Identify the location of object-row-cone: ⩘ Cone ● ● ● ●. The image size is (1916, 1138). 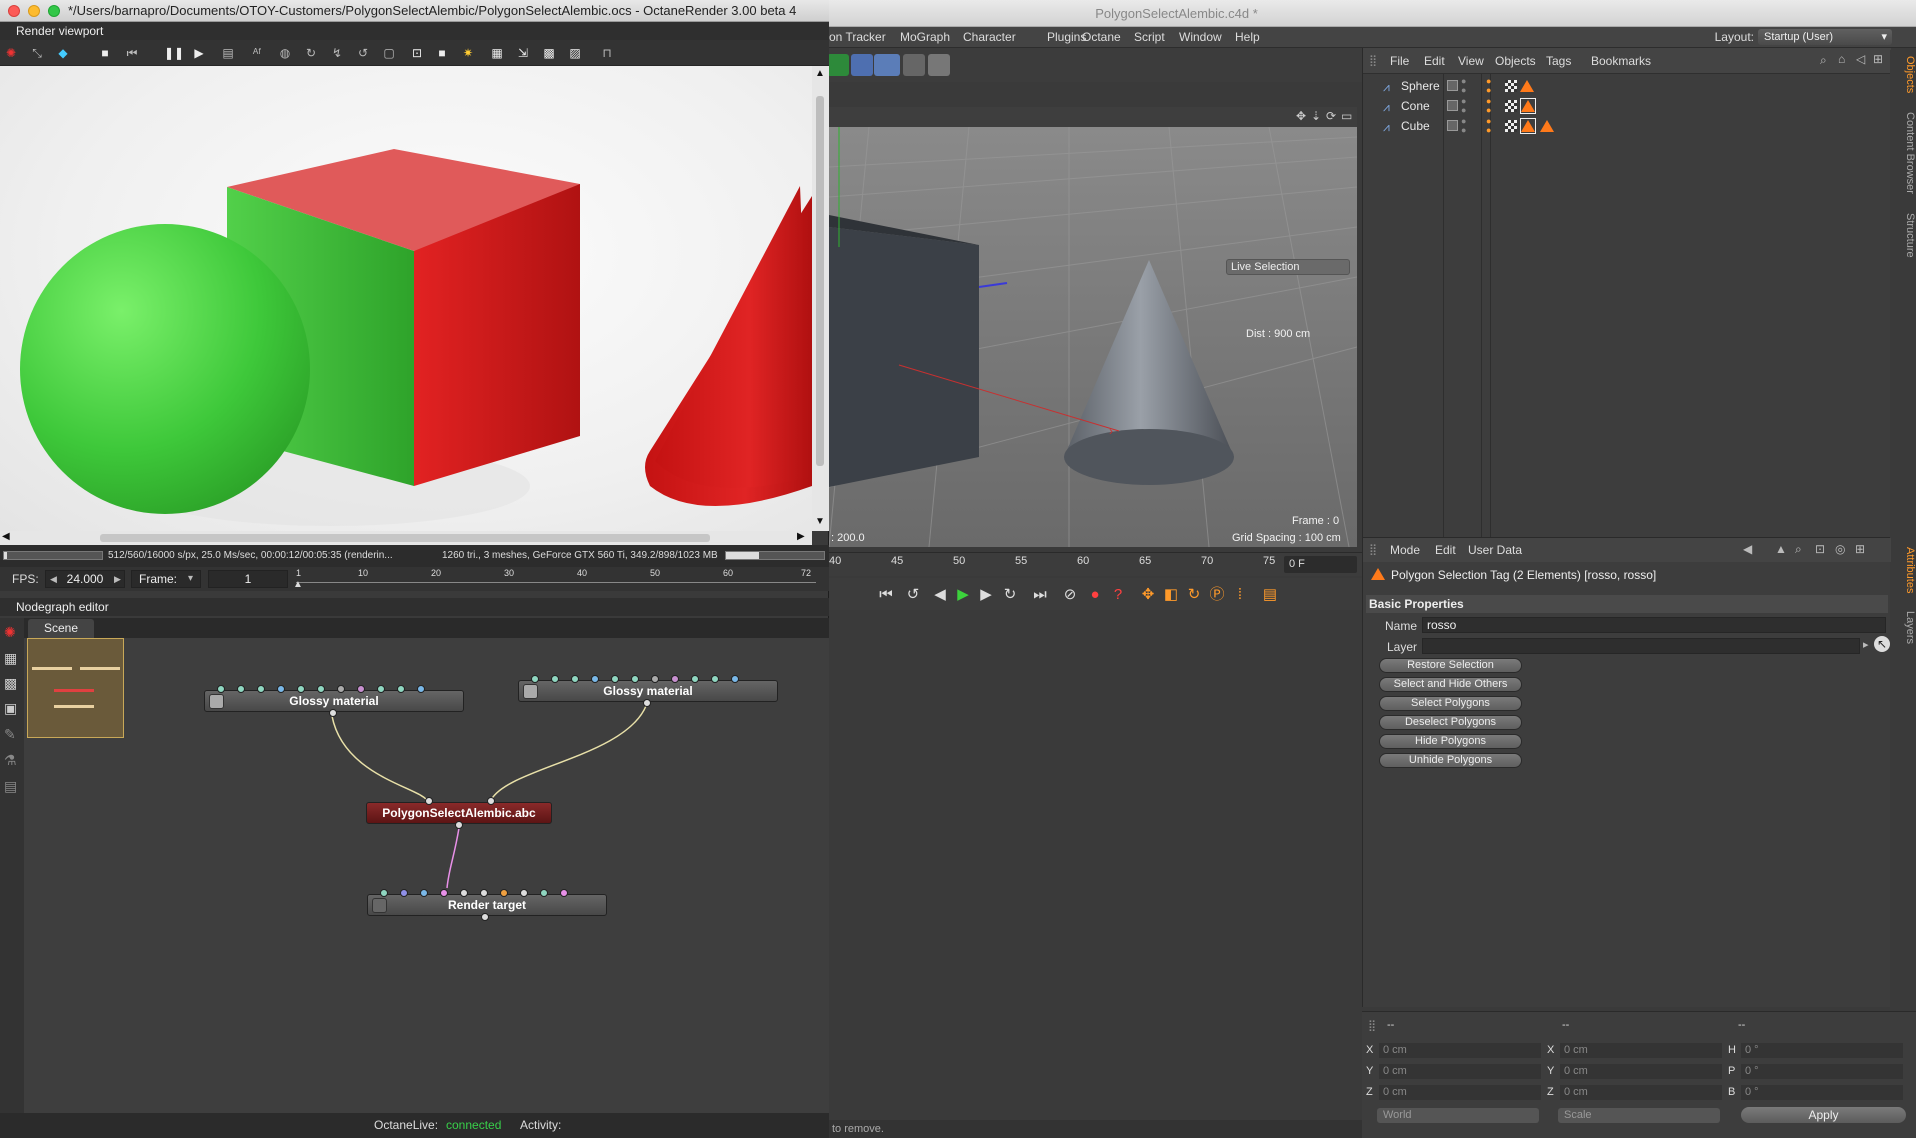
(1627, 106).